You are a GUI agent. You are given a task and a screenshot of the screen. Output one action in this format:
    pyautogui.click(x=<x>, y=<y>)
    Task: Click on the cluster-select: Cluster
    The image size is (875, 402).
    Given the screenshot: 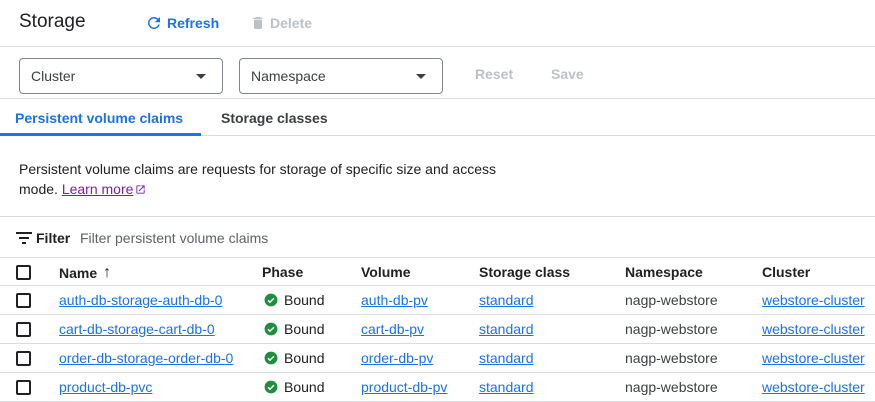 What is the action you would take?
    pyautogui.click(x=121, y=76)
    